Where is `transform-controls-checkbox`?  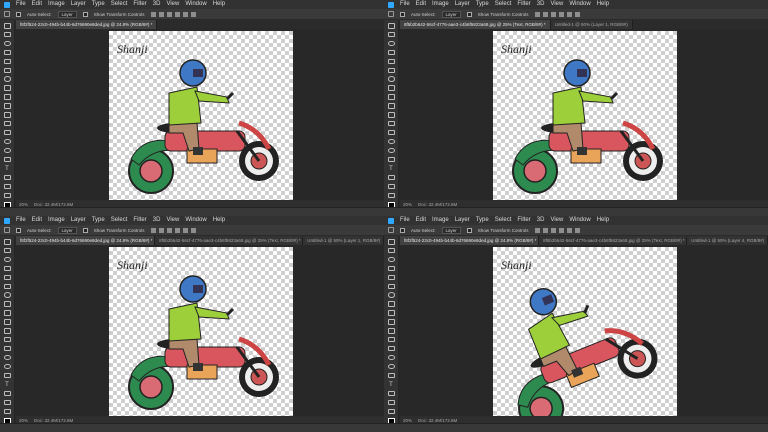
transform-controls-checkbox is located at coordinates (85, 230).